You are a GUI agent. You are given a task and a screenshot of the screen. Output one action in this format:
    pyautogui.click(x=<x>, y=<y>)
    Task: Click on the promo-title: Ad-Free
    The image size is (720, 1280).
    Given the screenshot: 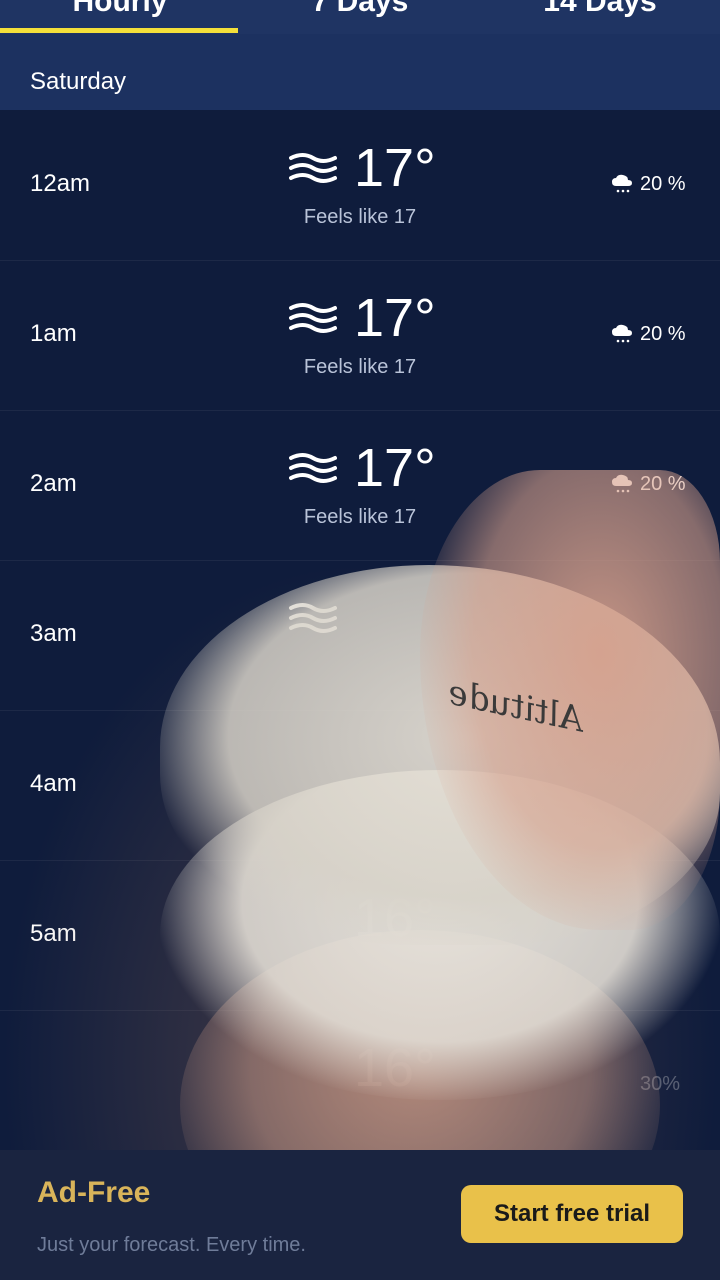 What is the action you would take?
    pyautogui.click(x=94, y=1192)
    